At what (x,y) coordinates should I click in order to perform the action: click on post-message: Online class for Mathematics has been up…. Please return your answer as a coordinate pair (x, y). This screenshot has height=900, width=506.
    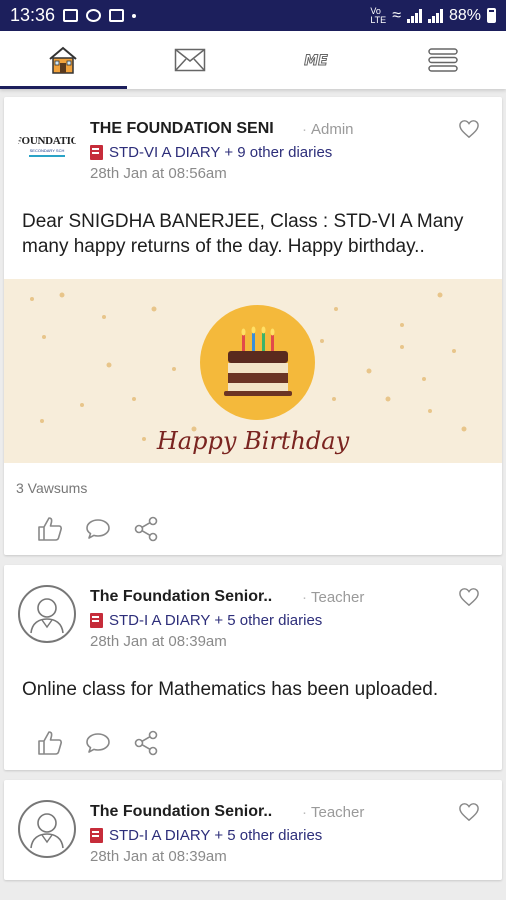
    Looking at the image, I should click on (230, 689).